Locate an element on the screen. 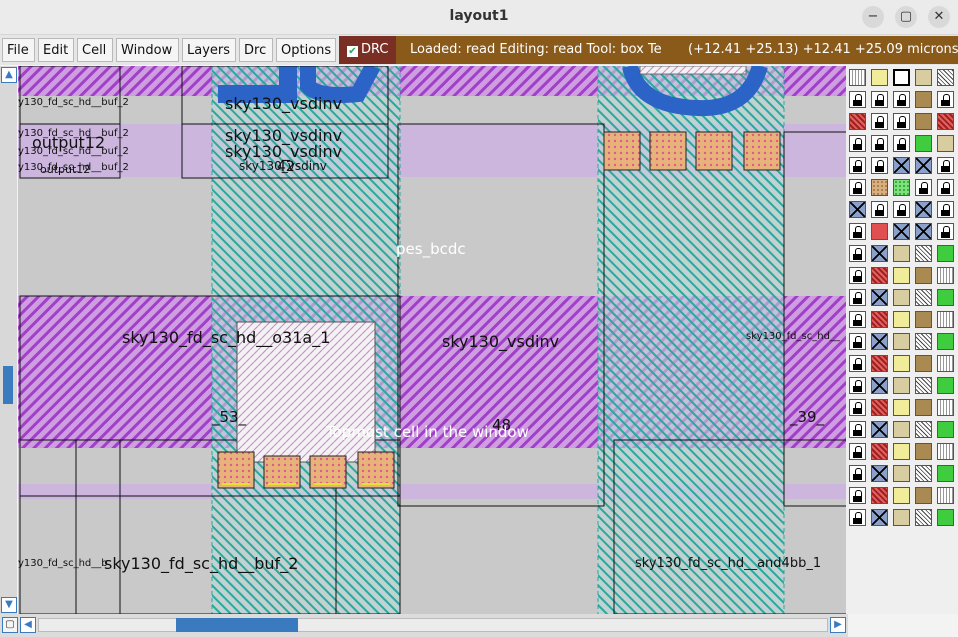  vertical-scrollbar: ▲ ▼ is located at coordinates (8, 340).